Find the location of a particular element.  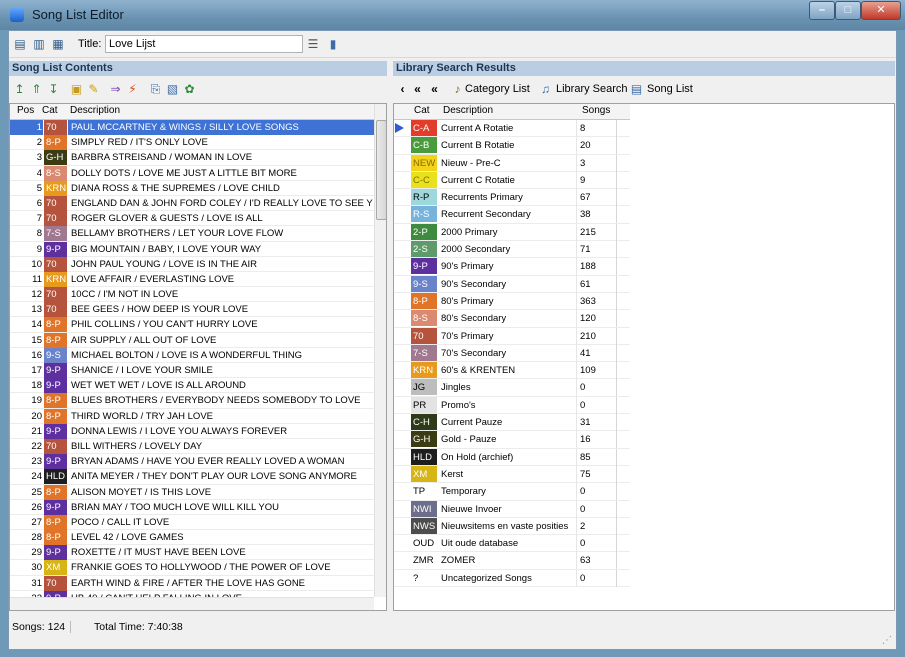

shuffle-icon: ✿ is located at coordinates (189, 89).